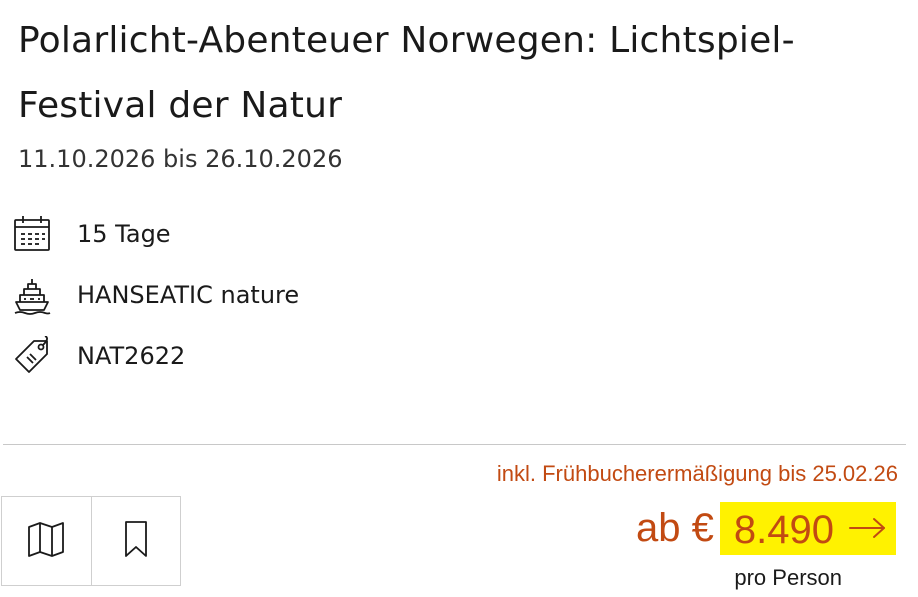 The width and height of the screenshot is (918, 597). Describe the element at coordinates (131, 356) in the screenshot. I see `trip-code-label: NAT2622` at that location.